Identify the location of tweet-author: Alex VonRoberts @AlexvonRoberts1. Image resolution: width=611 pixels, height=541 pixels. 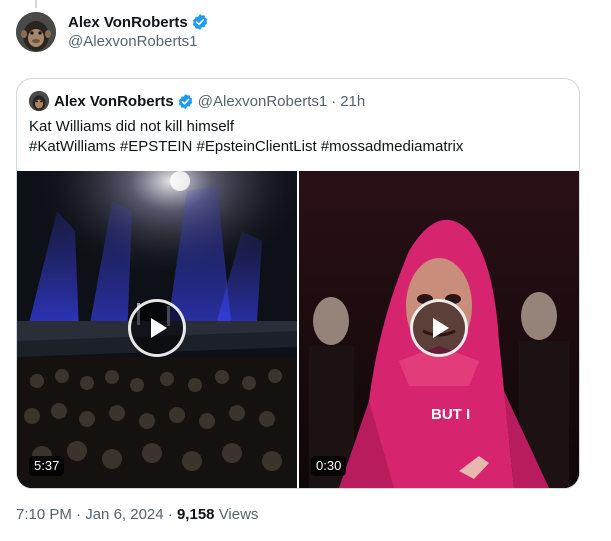
(112, 32).